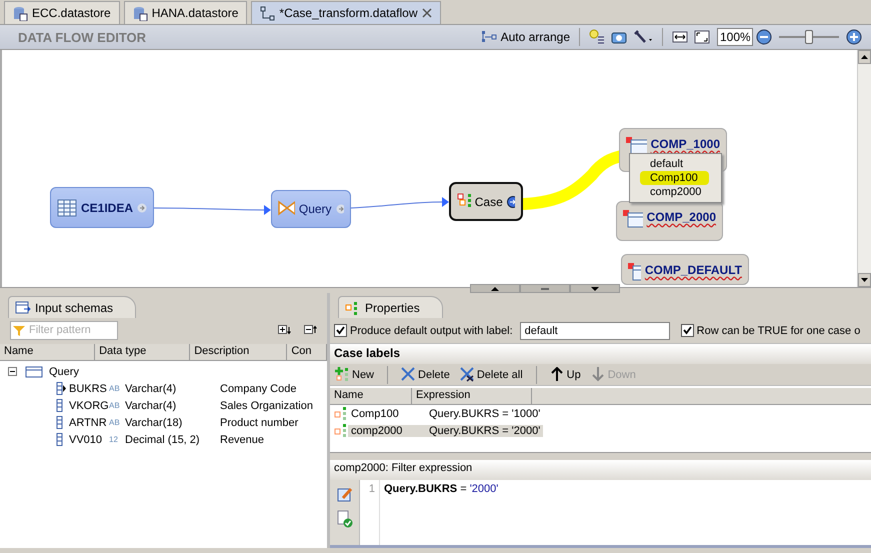  Describe the element at coordinates (64, 330) in the screenshot. I see `filter-field: Filter pattern` at that location.